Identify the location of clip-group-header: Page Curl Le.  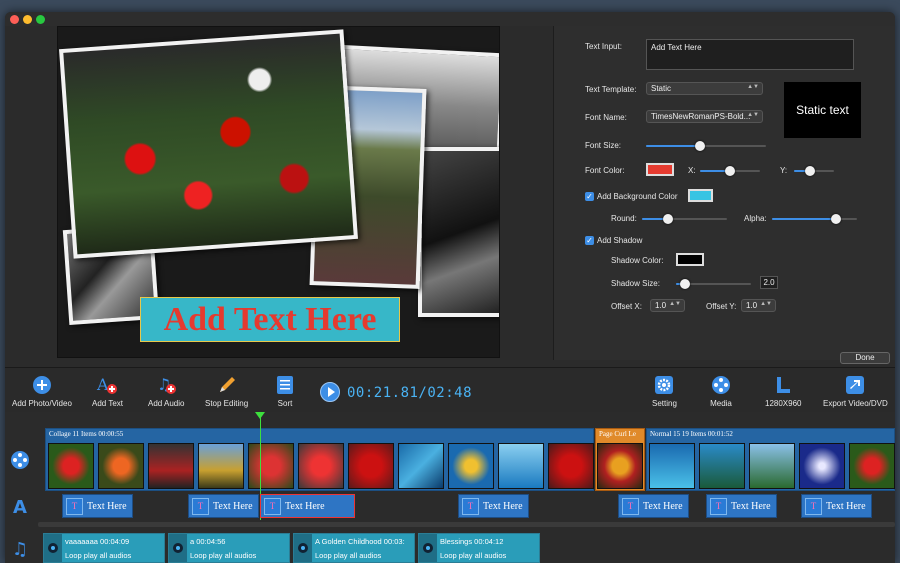
(617, 434).